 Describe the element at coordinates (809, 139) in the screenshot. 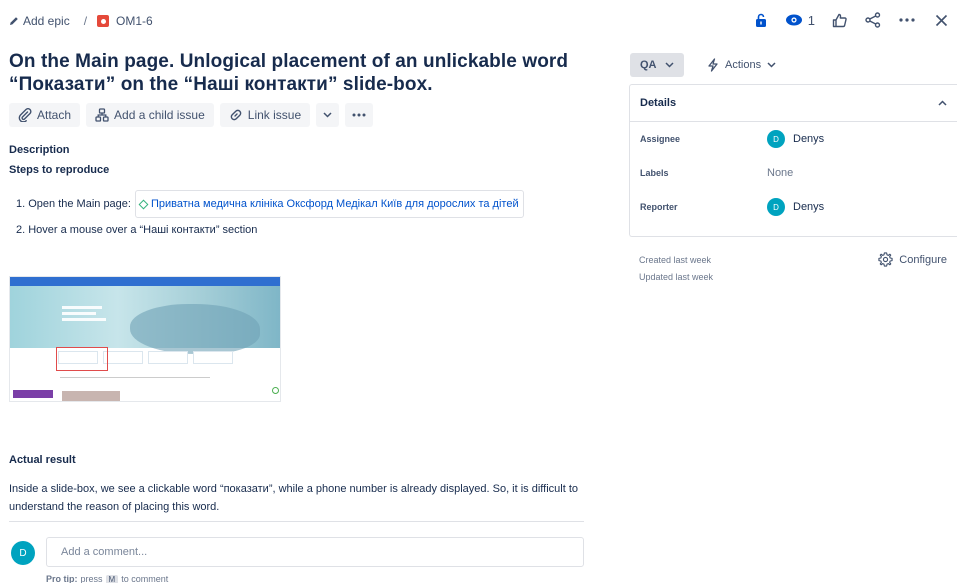

I see `assignee-name: Denys` at that location.